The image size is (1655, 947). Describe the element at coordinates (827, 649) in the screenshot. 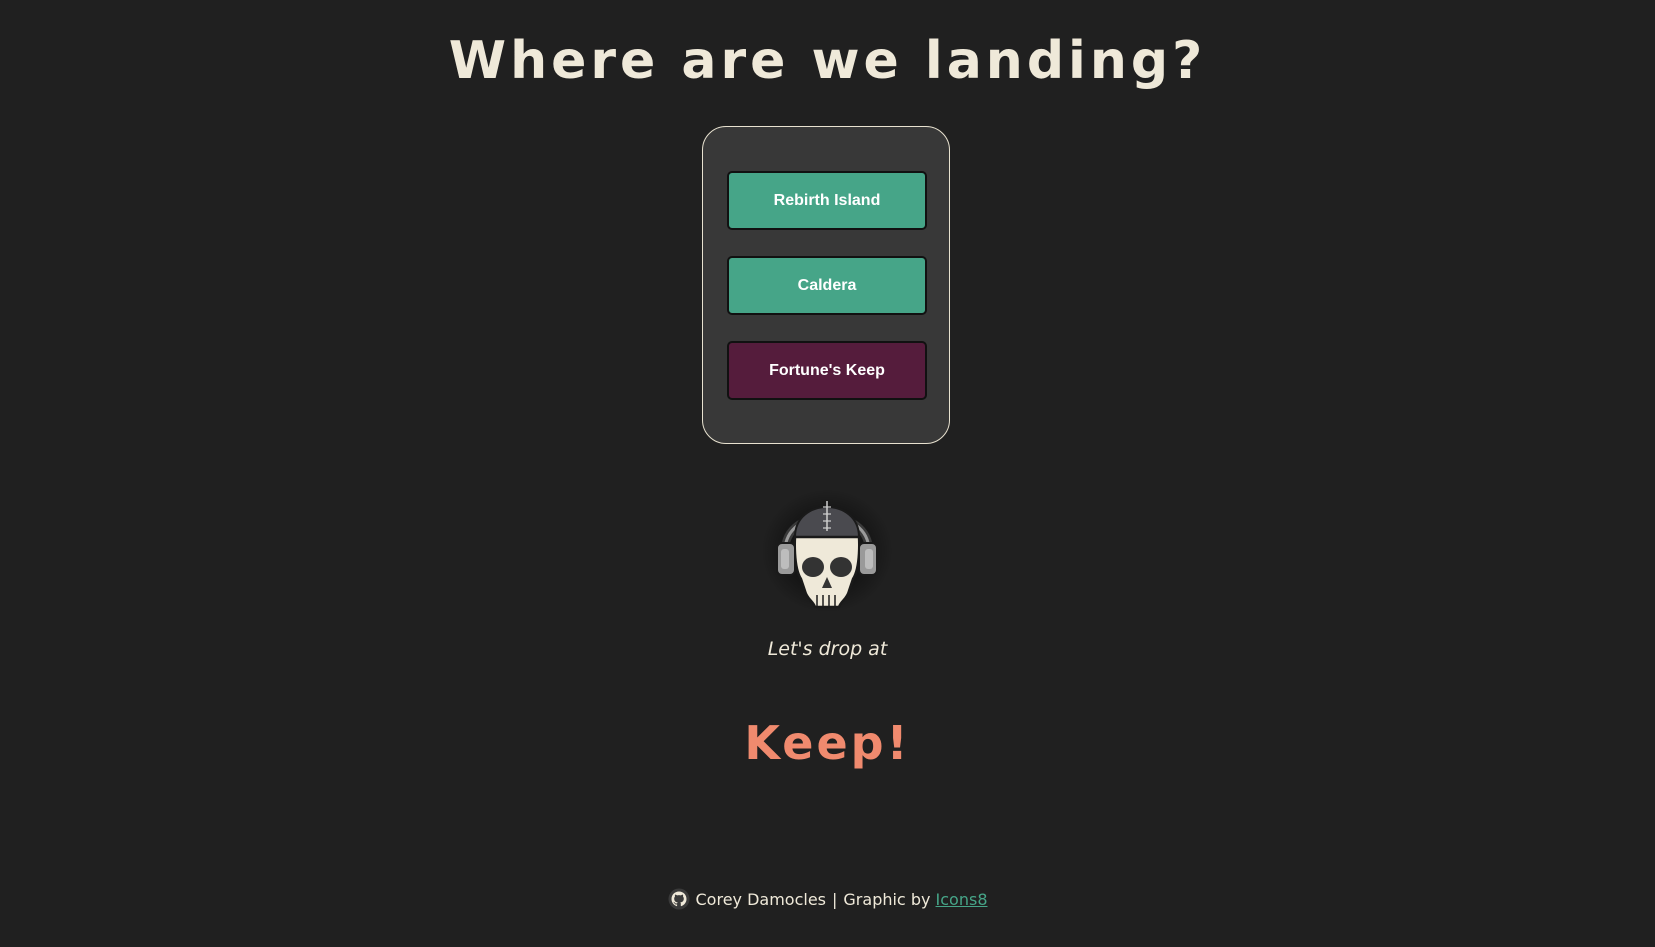

I see `drop-prefix-text: Let's drop at` at that location.